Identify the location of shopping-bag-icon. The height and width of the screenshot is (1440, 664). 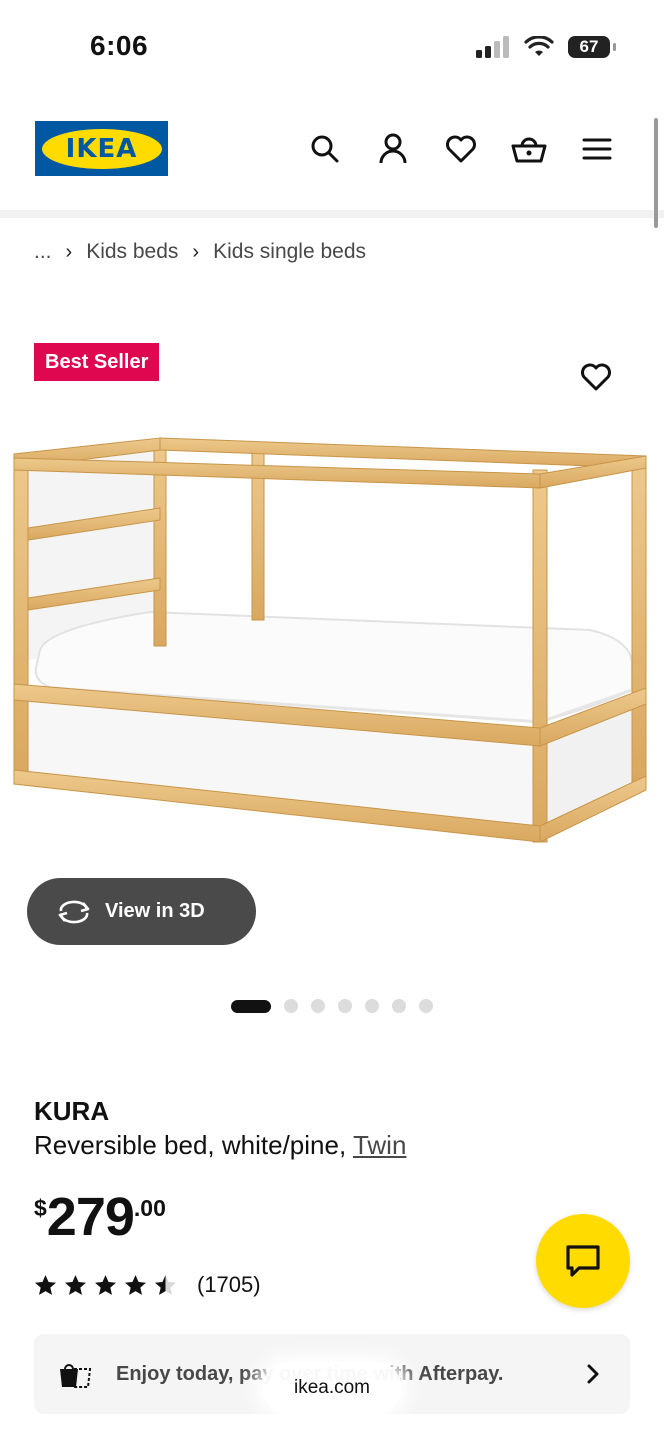
(76, 1376).